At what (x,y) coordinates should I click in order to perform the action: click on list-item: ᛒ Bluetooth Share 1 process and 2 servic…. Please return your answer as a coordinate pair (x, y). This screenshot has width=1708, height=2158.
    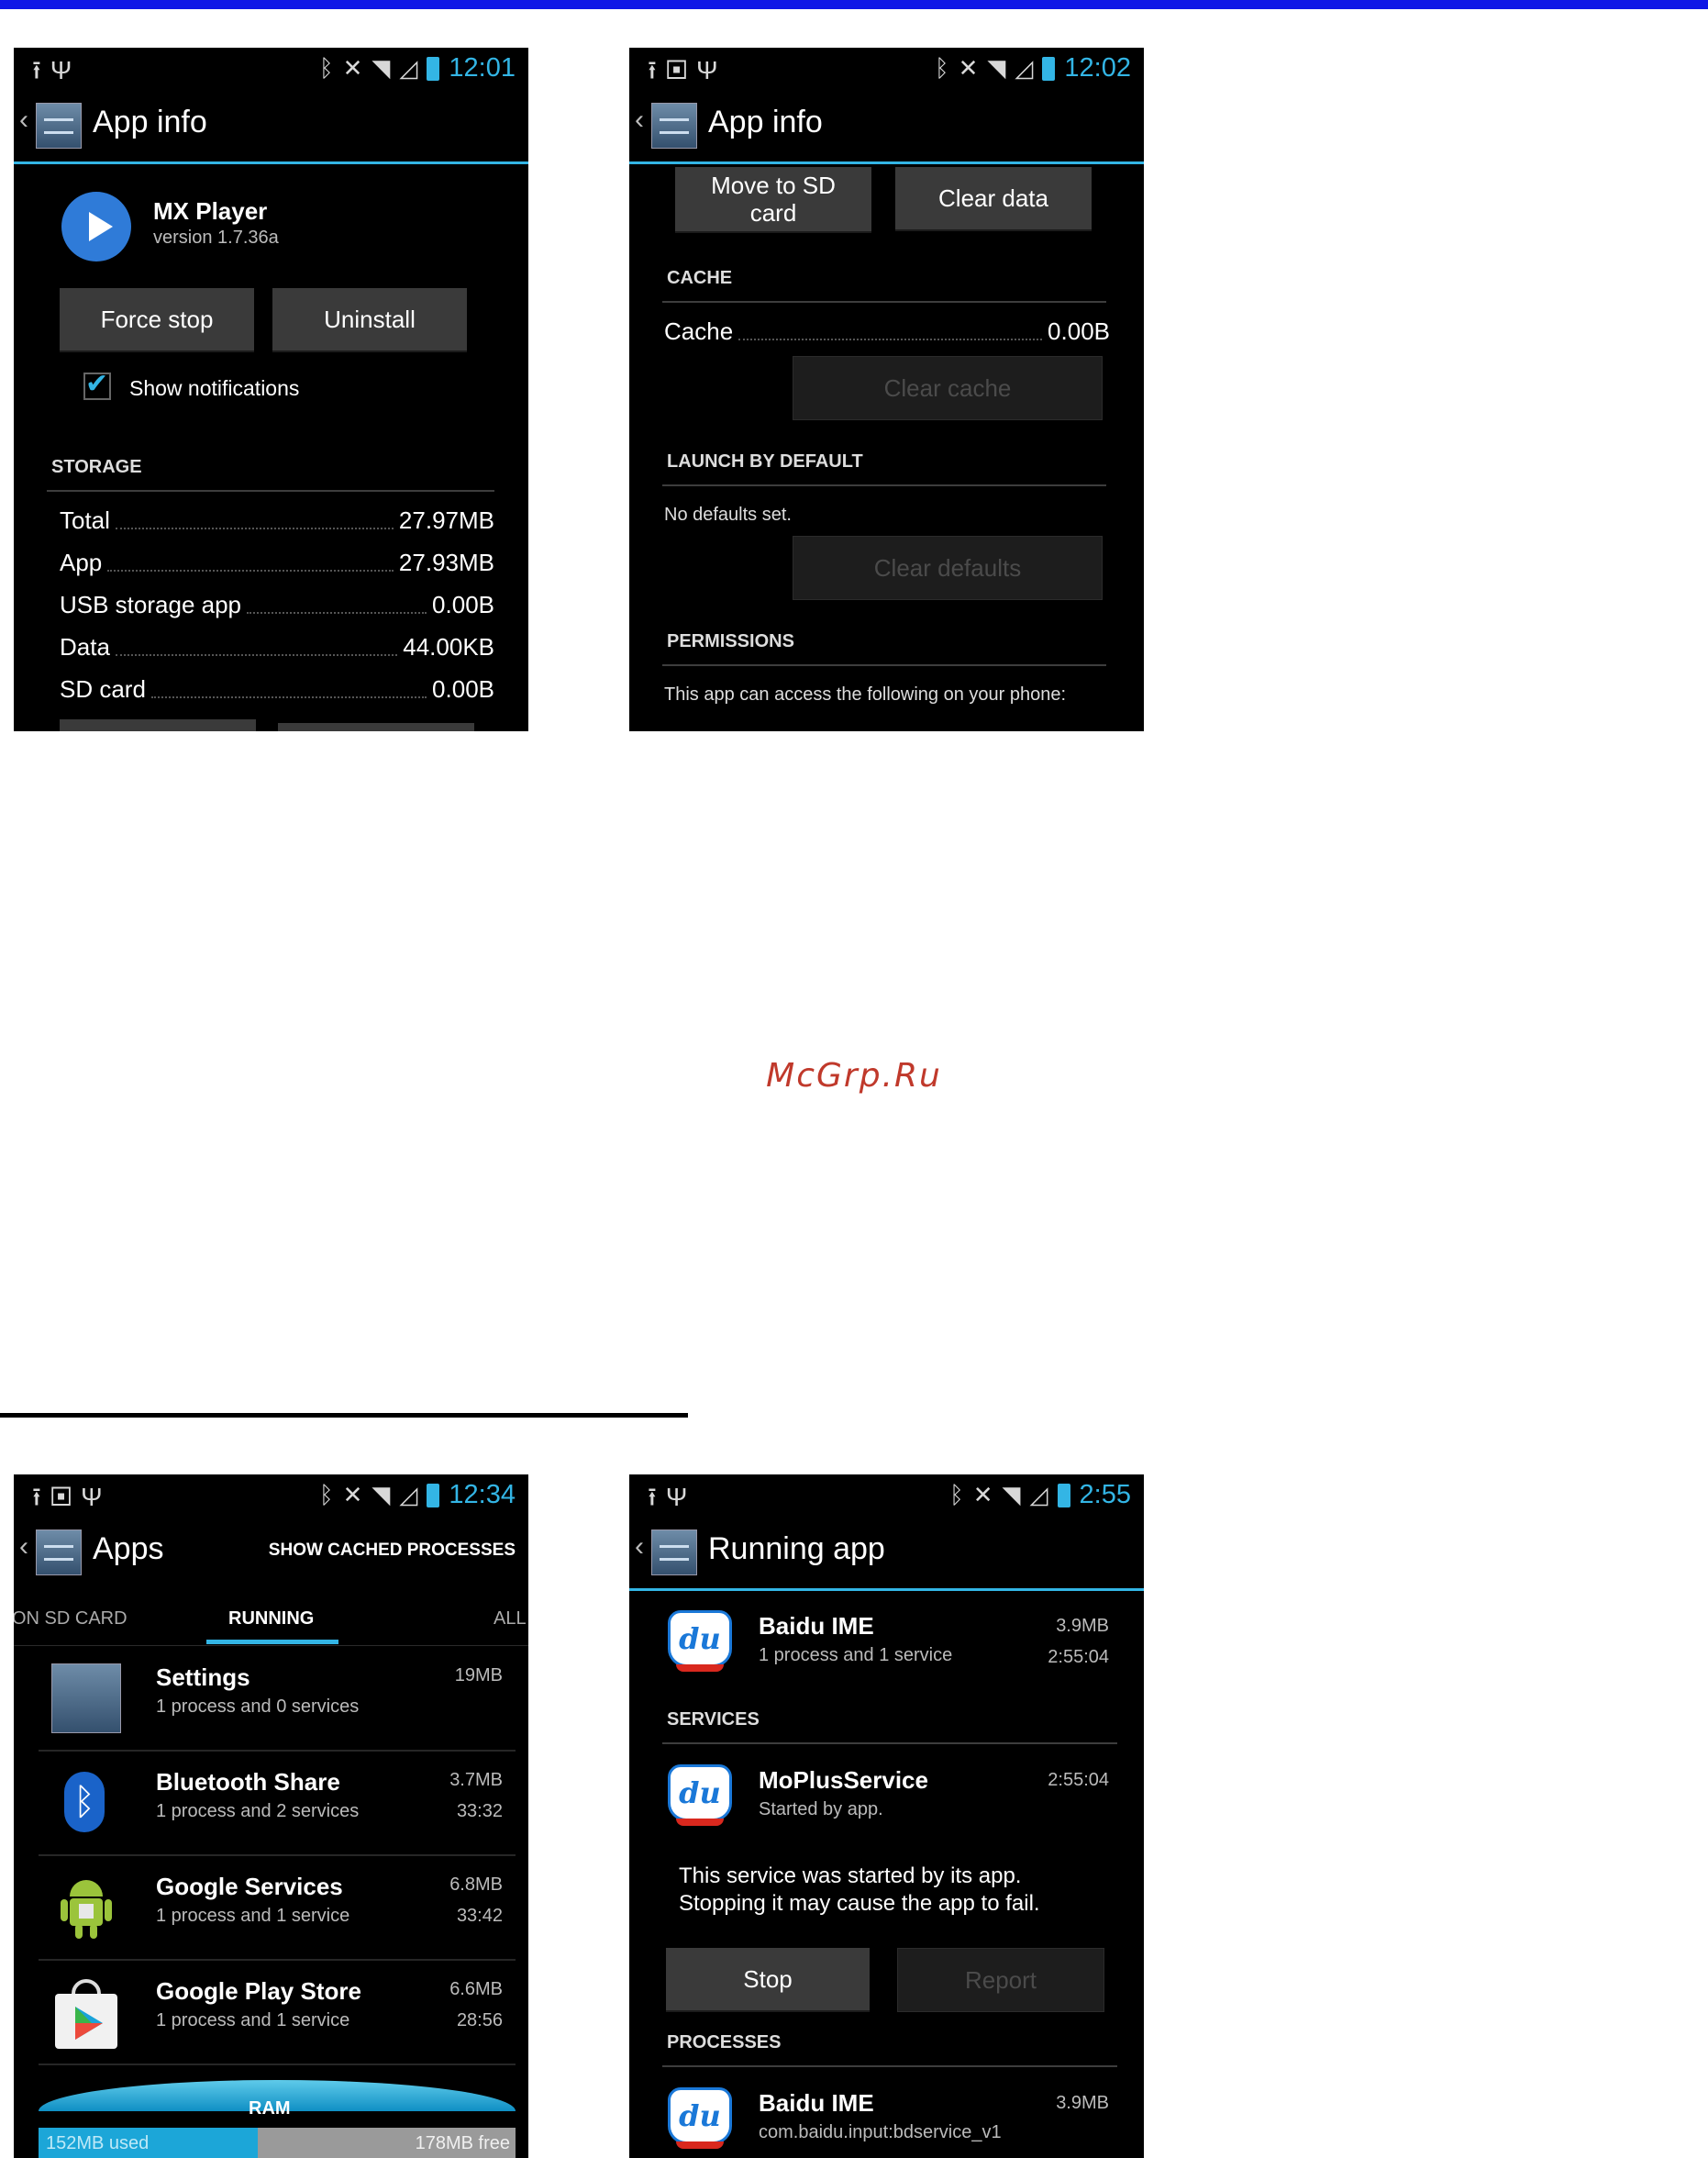
    Looking at the image, I should click on (277, 1804).